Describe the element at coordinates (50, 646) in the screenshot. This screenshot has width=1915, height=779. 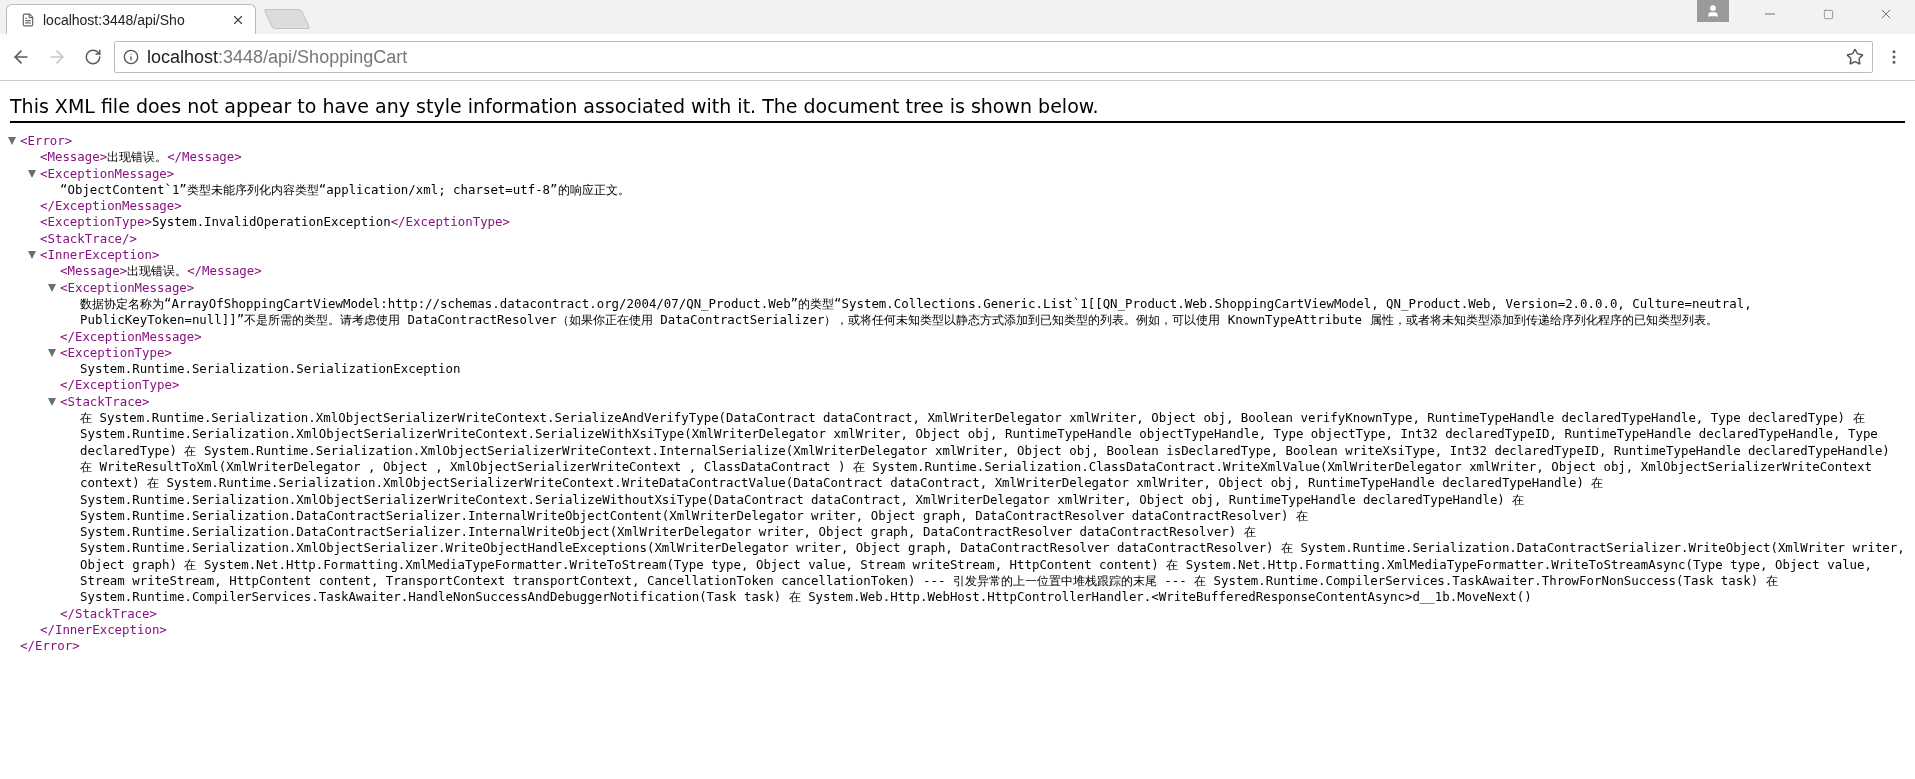
I see `xml-tag: </Error>` at that location.